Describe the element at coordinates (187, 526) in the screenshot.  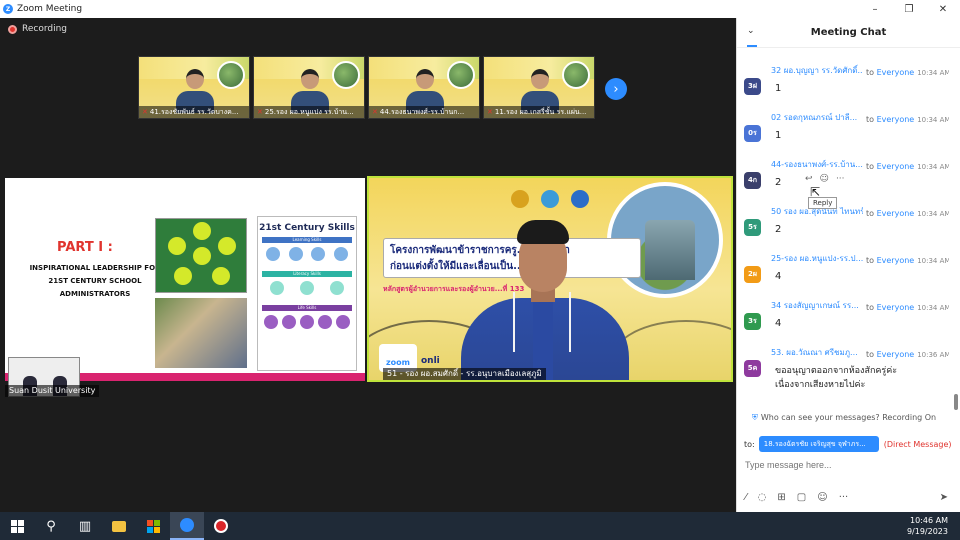
I see `zoom-taskbar-button` at that location.